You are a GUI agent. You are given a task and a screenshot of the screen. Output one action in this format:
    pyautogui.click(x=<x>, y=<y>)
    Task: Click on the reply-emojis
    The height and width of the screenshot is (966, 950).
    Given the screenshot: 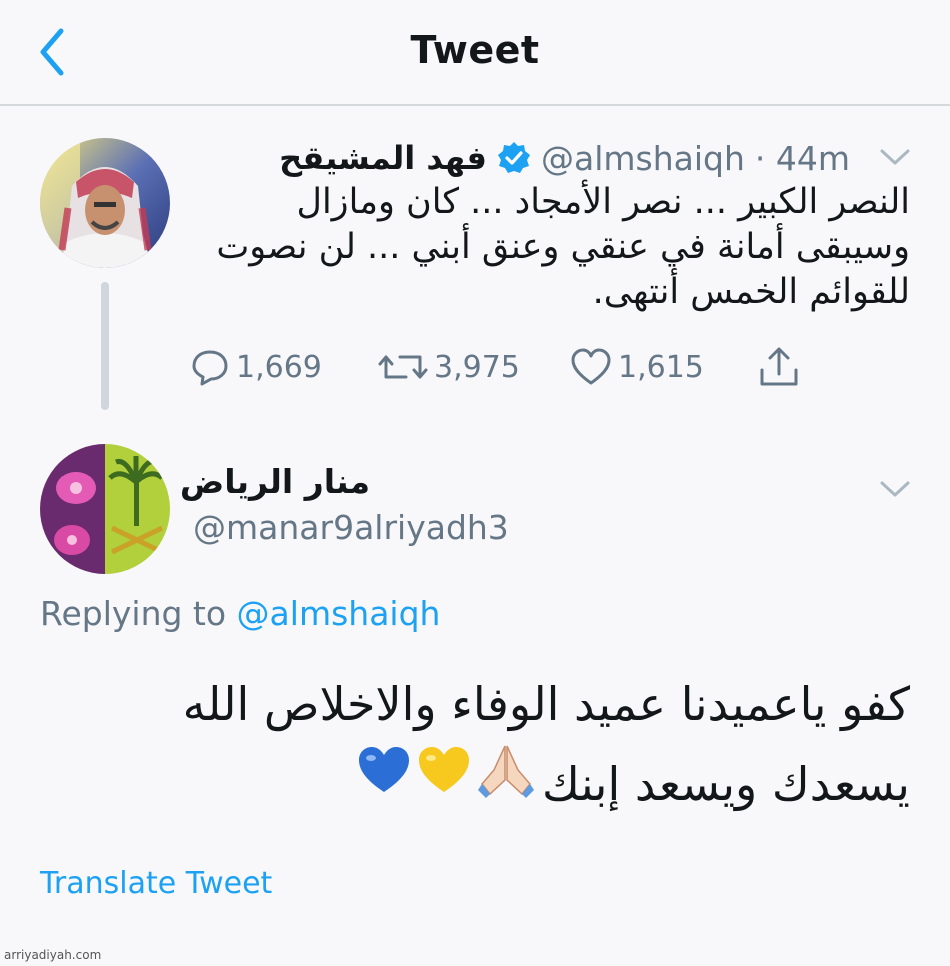 What is the action you would take?
    pyautogui.click(x=446, y=770)
    